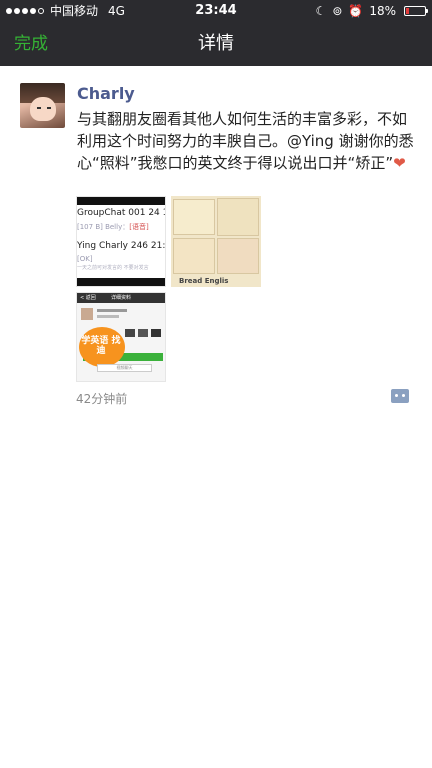 Image resolution: width=432 pixels, height=768 pixels. What do you see at coordinates (321, 11) in the screenshot?
I see `moon-icon: ☾` at bounding box center [321, 11].